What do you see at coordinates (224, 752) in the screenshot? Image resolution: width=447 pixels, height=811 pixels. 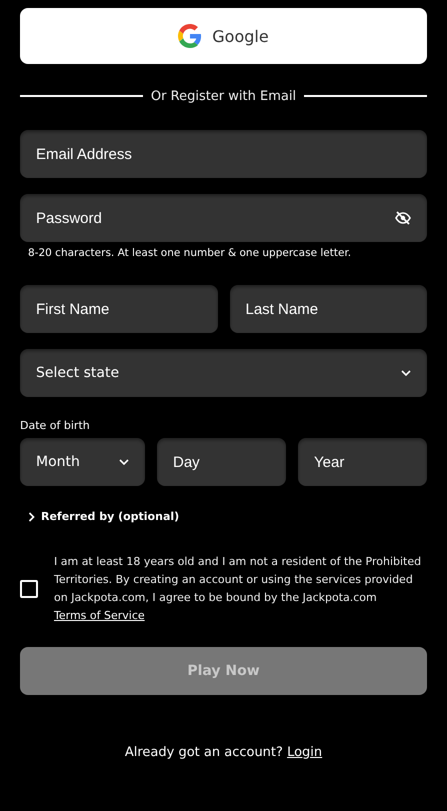 I see `login-prompt: Already got an account? Login` at bounding box center [224, 752].